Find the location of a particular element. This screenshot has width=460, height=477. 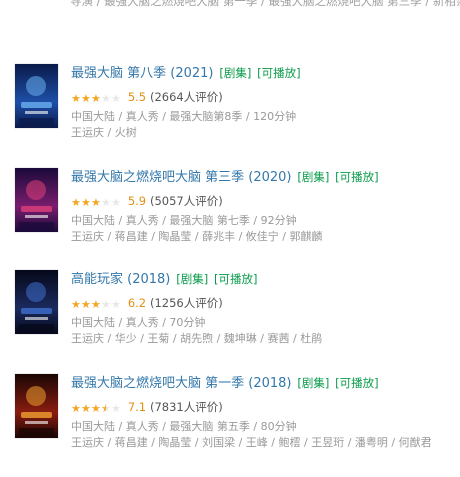

title-link: 最强大脑之燃烧吧大脑 第一季 (2018) is located at coordinates (181, 383).